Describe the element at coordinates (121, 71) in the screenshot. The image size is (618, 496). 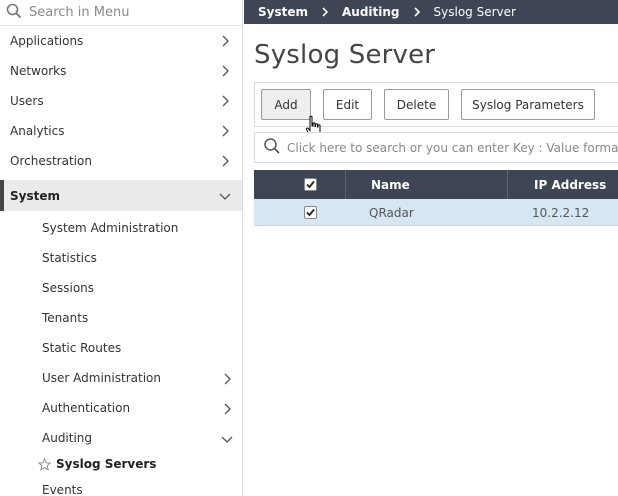
I see `sidebar-item-networks: Networks` at that location.